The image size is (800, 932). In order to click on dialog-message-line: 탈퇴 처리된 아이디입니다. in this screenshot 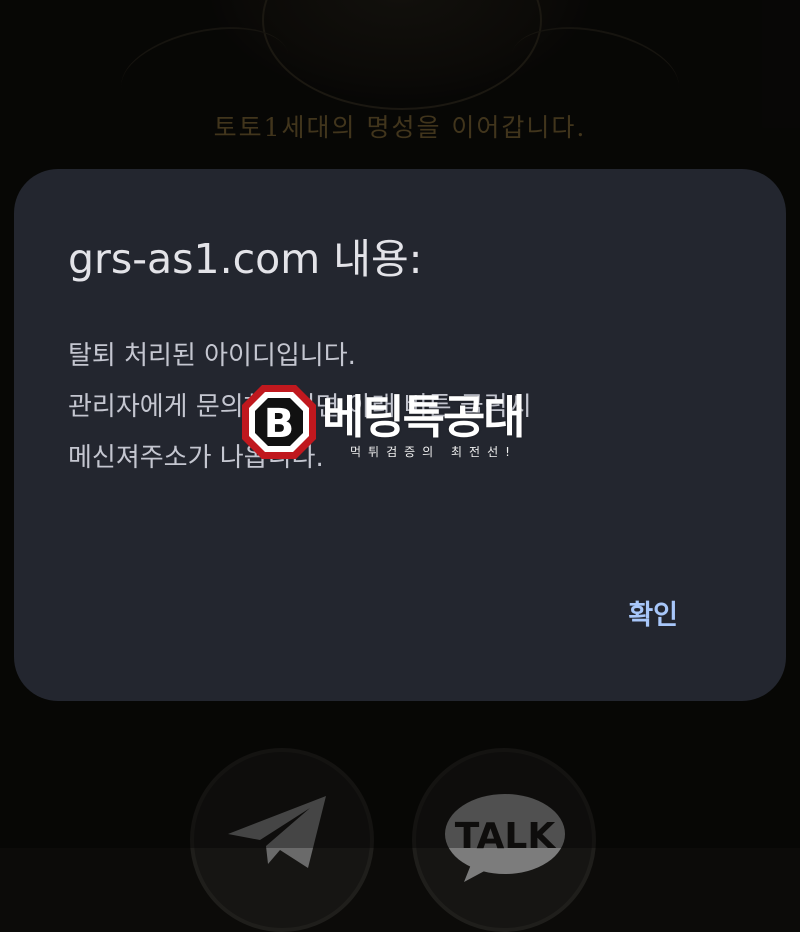, I will do `click(212, 356)`.